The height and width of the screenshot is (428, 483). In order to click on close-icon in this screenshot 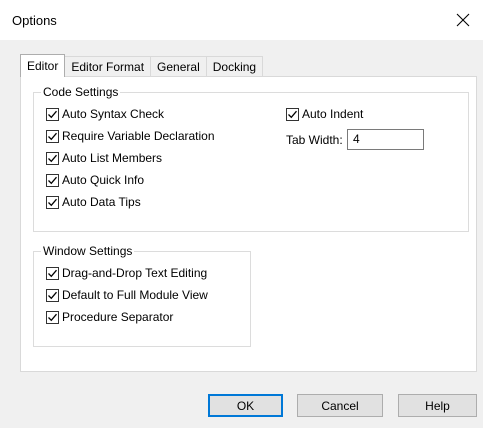, I will do `click(463, 20)`.